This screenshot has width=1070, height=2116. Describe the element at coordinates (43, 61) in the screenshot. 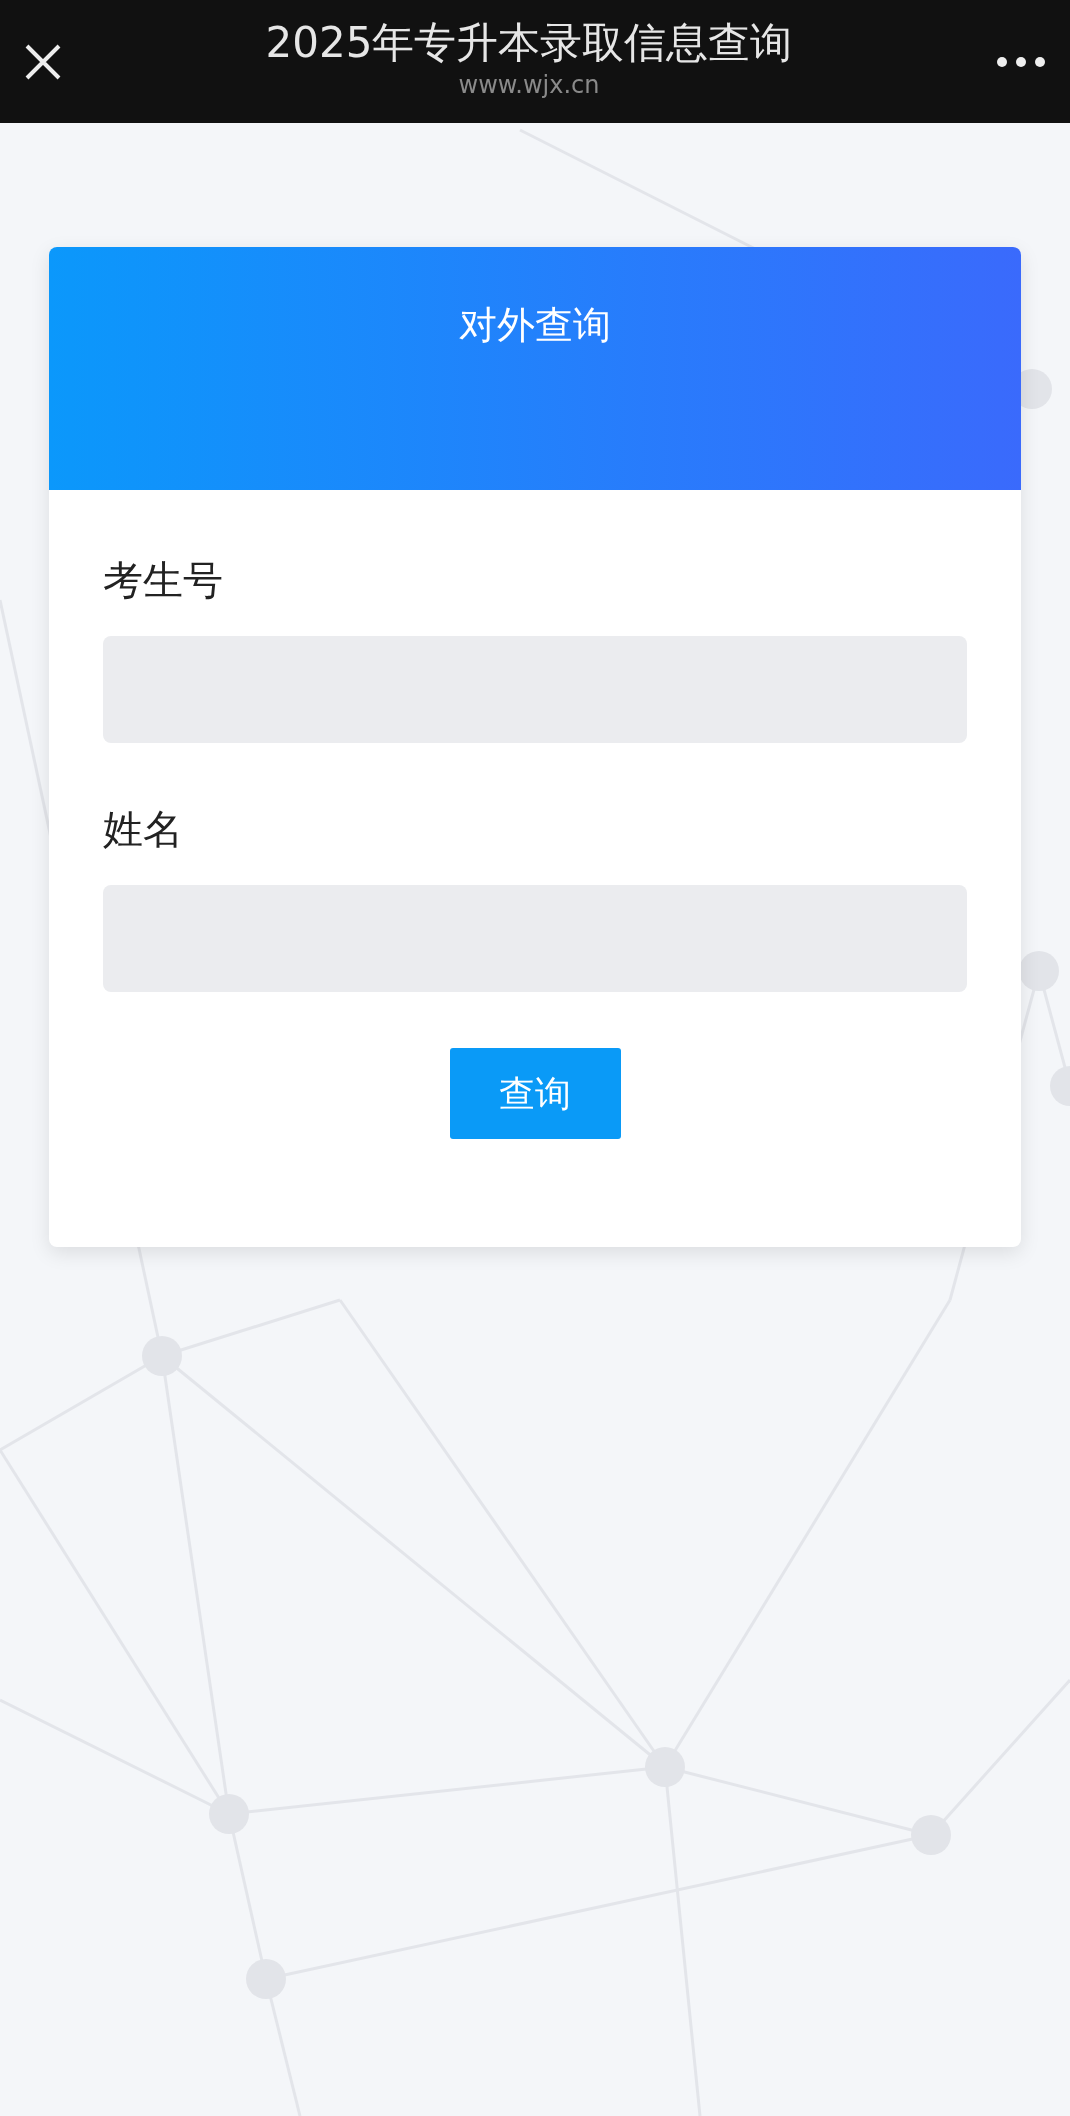

I see `close-icon` at that location.